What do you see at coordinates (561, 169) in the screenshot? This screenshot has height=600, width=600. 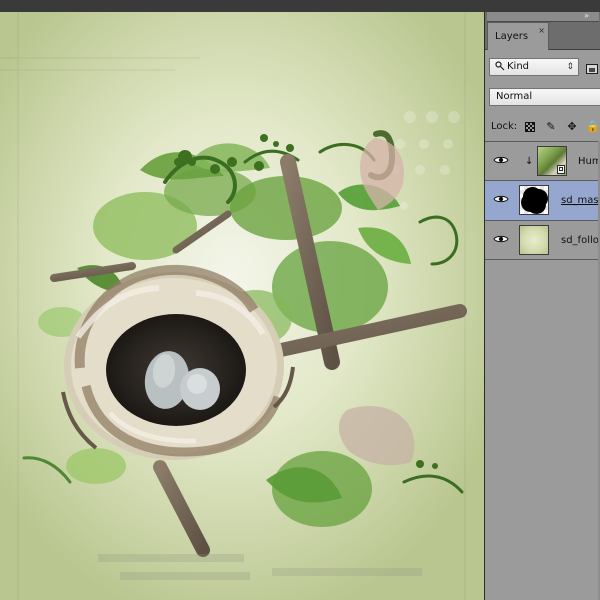 I see `smart-object-icon` at bounding box center [561, 169].